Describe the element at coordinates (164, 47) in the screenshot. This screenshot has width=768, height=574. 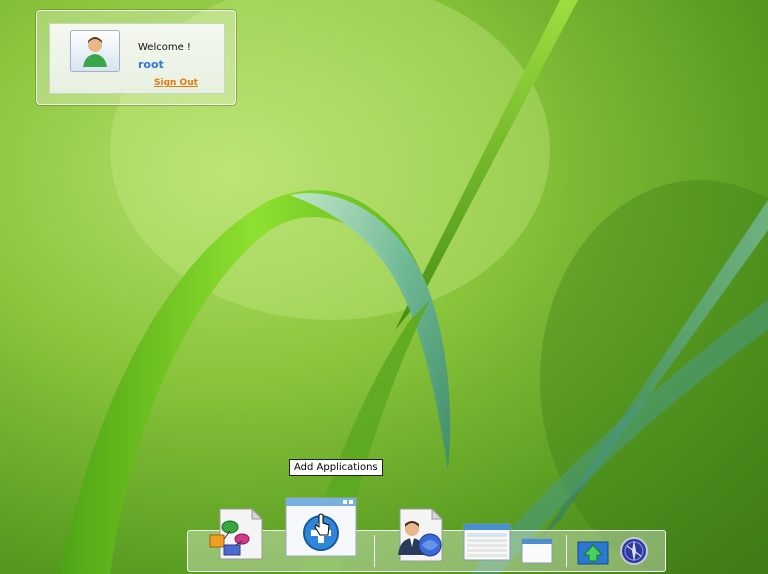
I see `welcome-label: Welcome !` at that location.